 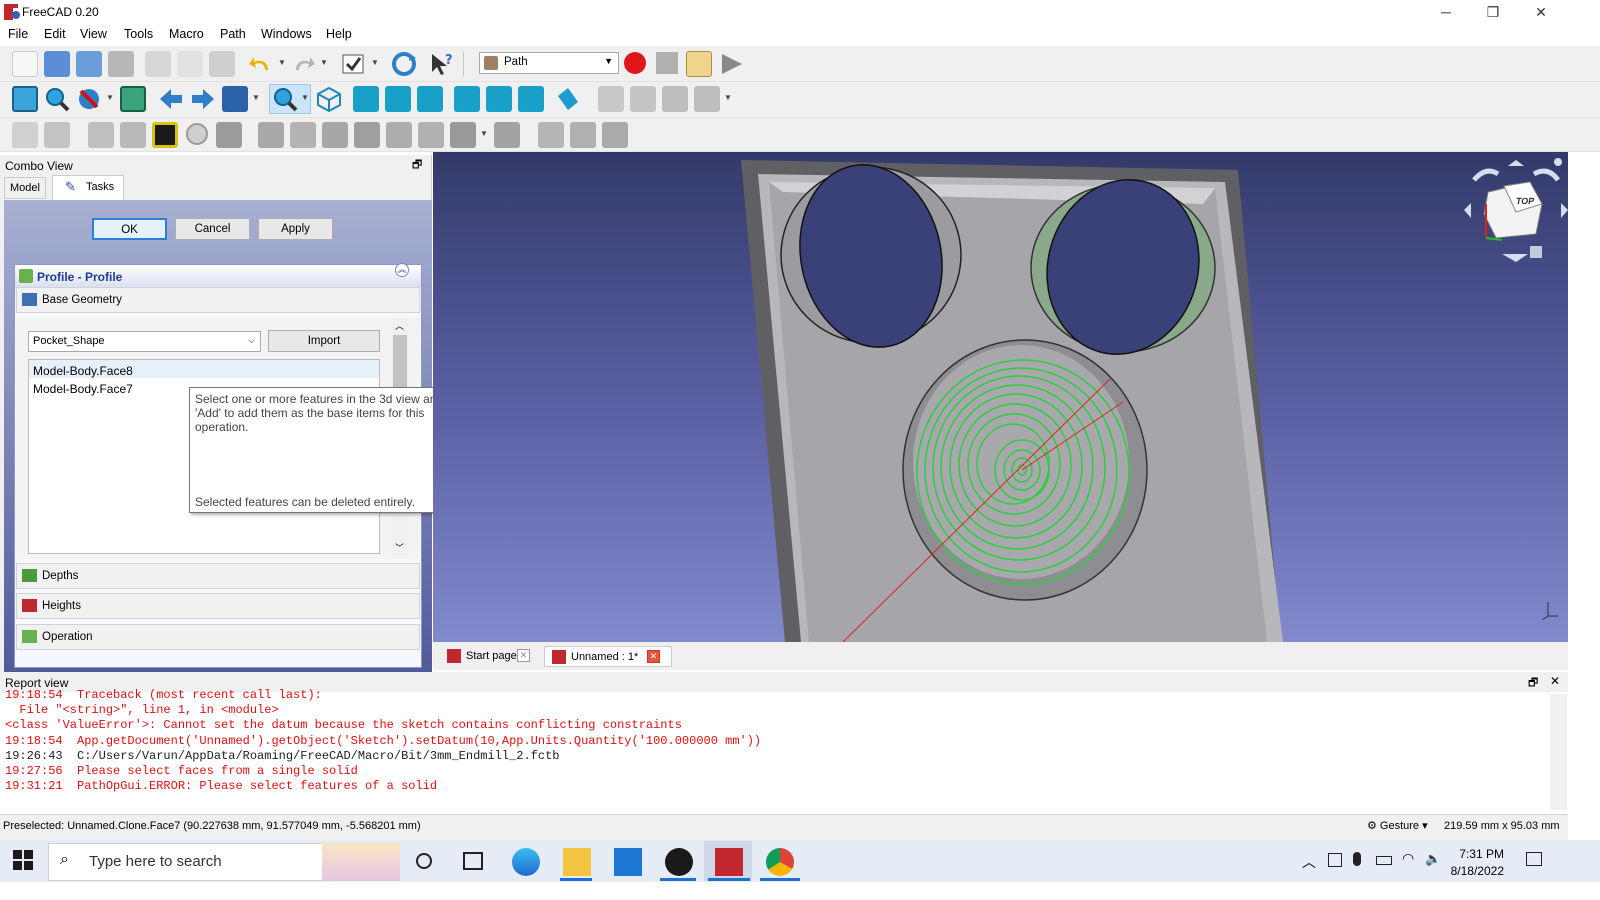 I want to click on 3d-pocket-icon, so click(x=551, y=135).